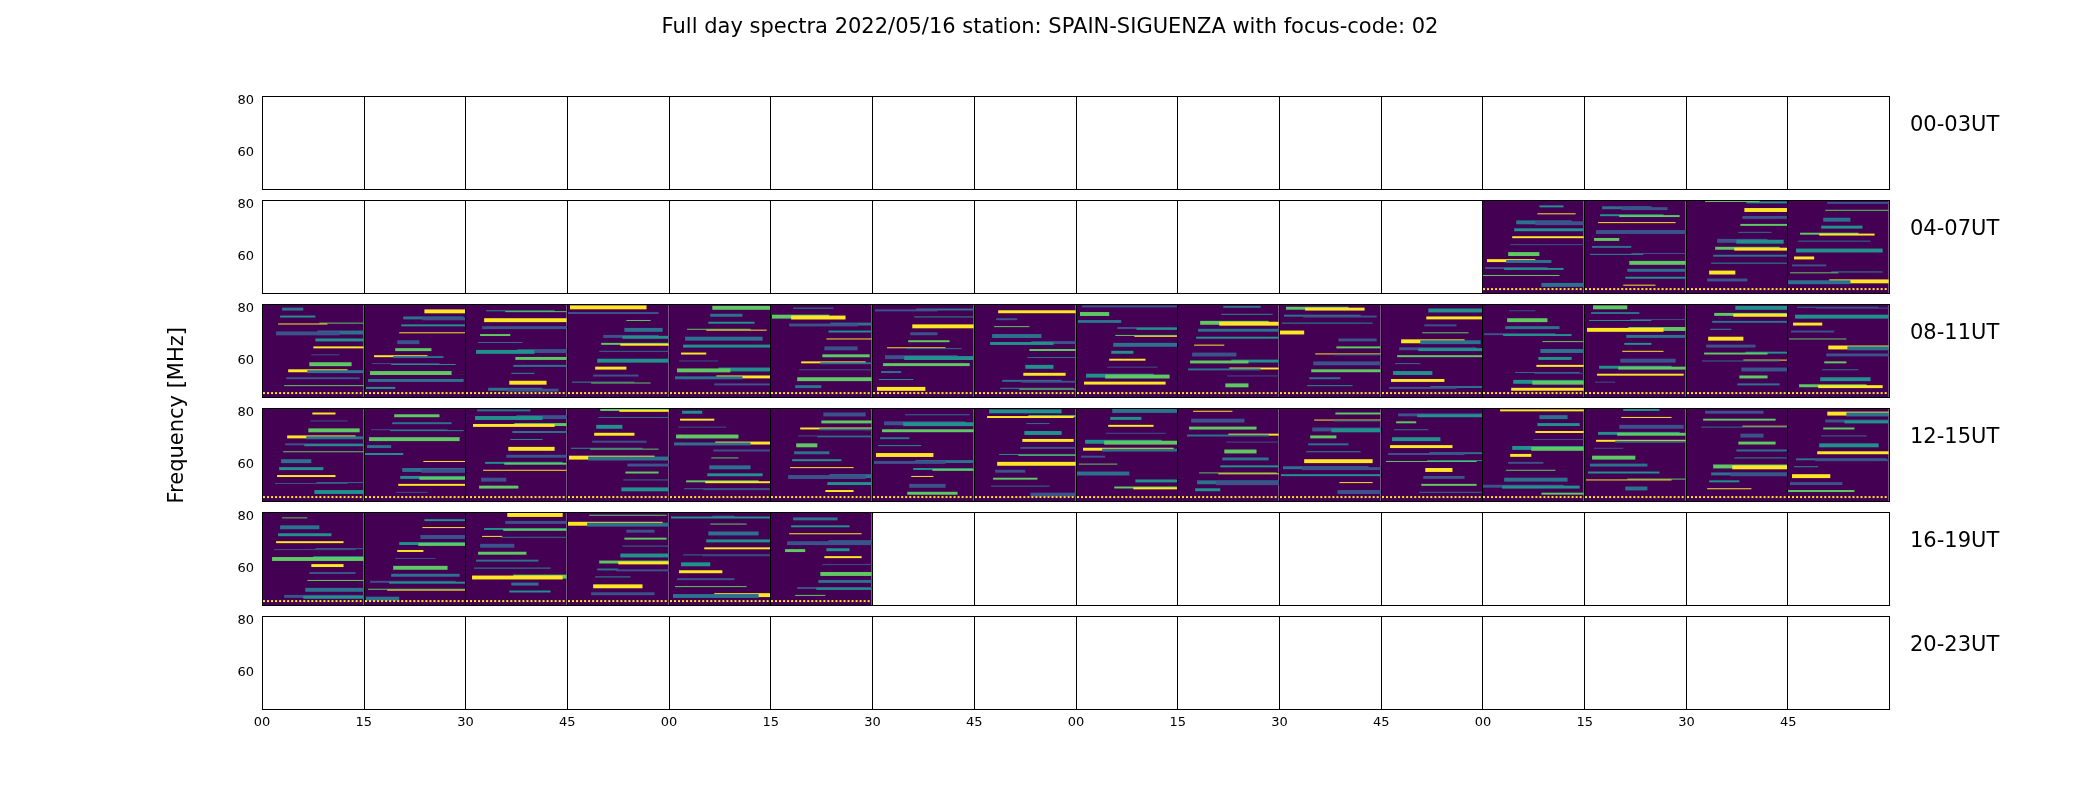 Image resolution: width=2100 pixels, height=800 pixels. What do you see at coordinates (1050, 26) in the screenshot?
I see `chart-title: Full day spectra 2022/05/16 station: SPAIN-SIGUENZA with focus-code: 02` at bounding box center [1050, 26].